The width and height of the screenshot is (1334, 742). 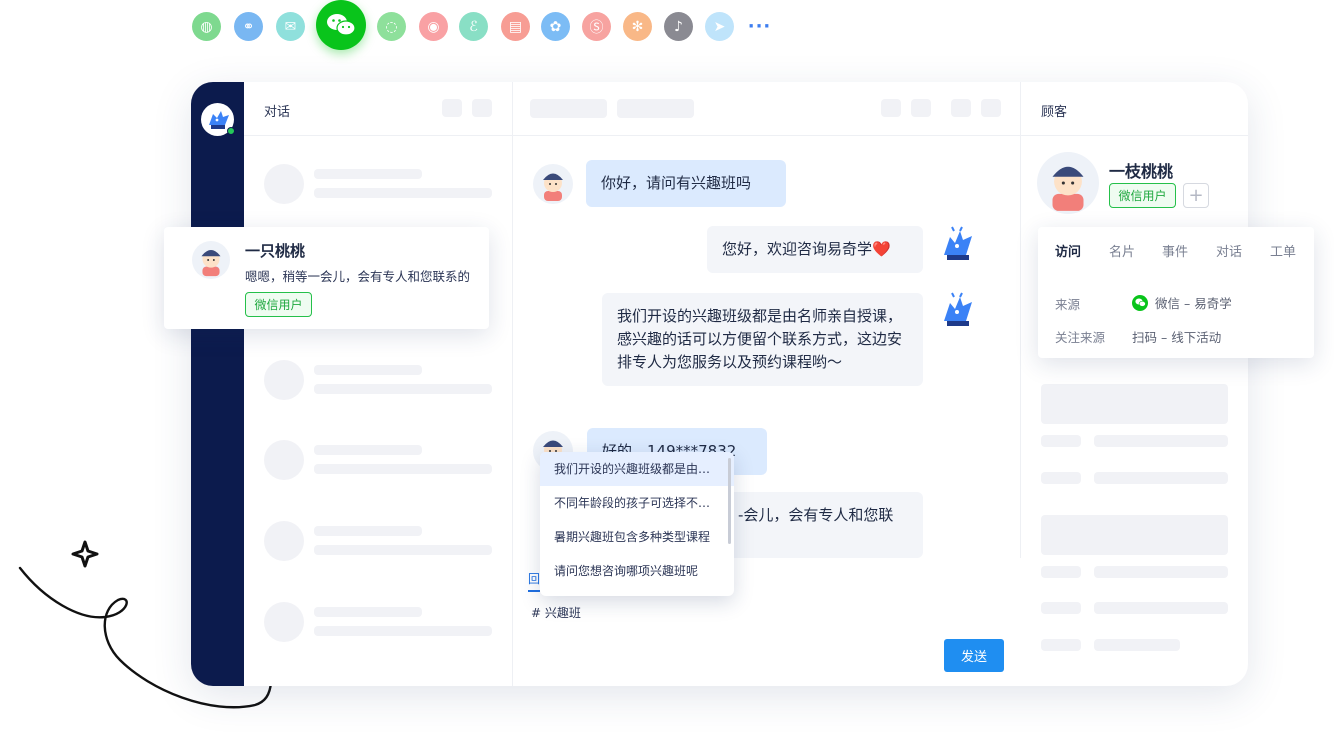 What do you see at coordinates (1068, 304) in the screenshot?
I see `source-label: 来源` at bounding box center [1068, 304].